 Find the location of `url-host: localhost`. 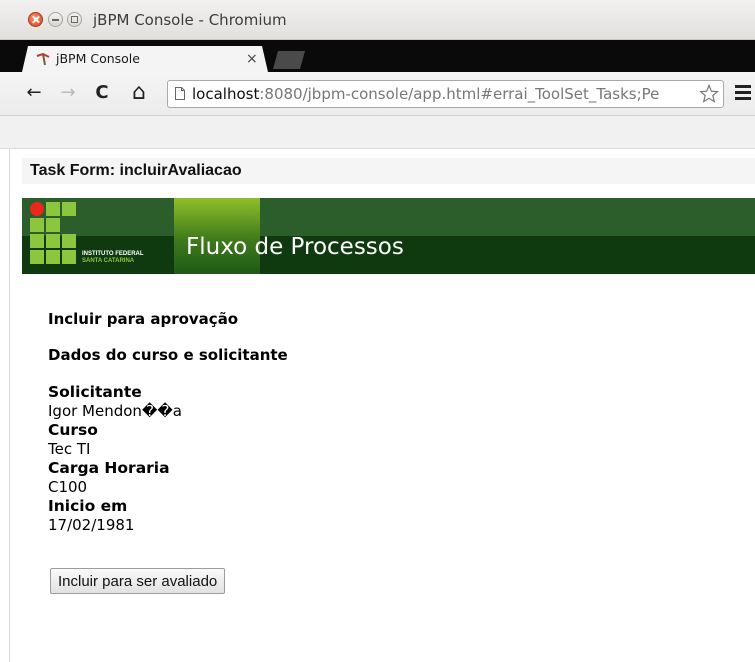

url-host: localhost is located at coordinates (226, 94).